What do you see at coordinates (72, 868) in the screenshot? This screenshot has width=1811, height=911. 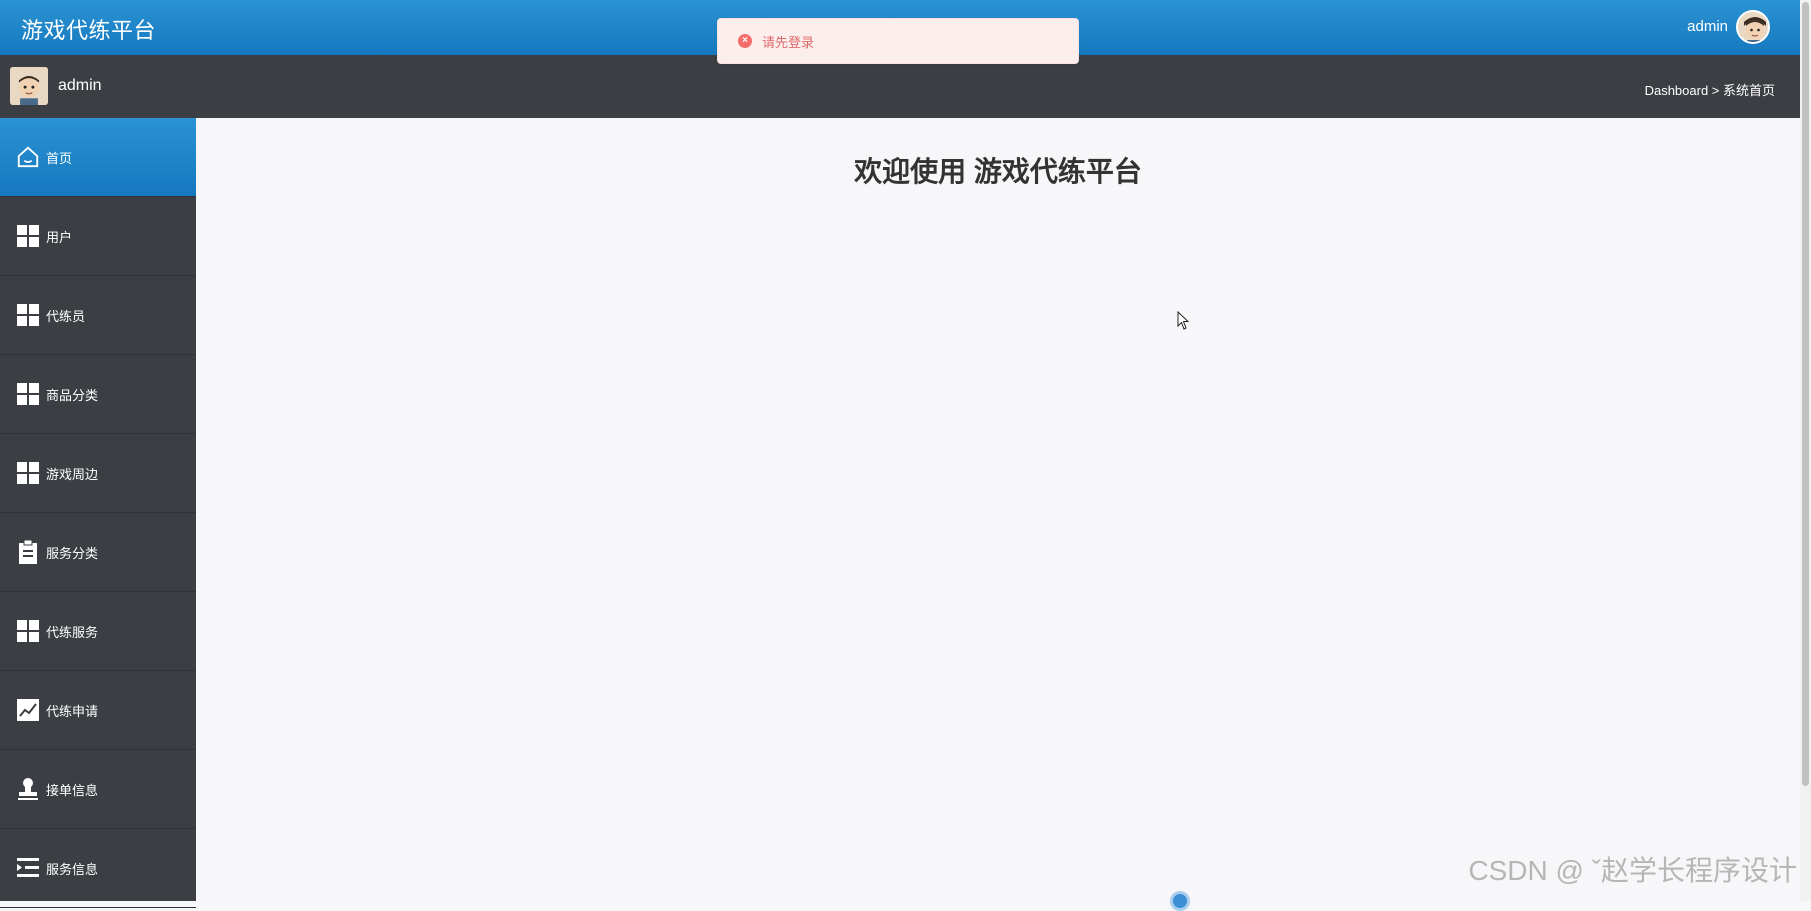 I see `sidebar-item-label: 服务信息` at bounding box center [72, 868].